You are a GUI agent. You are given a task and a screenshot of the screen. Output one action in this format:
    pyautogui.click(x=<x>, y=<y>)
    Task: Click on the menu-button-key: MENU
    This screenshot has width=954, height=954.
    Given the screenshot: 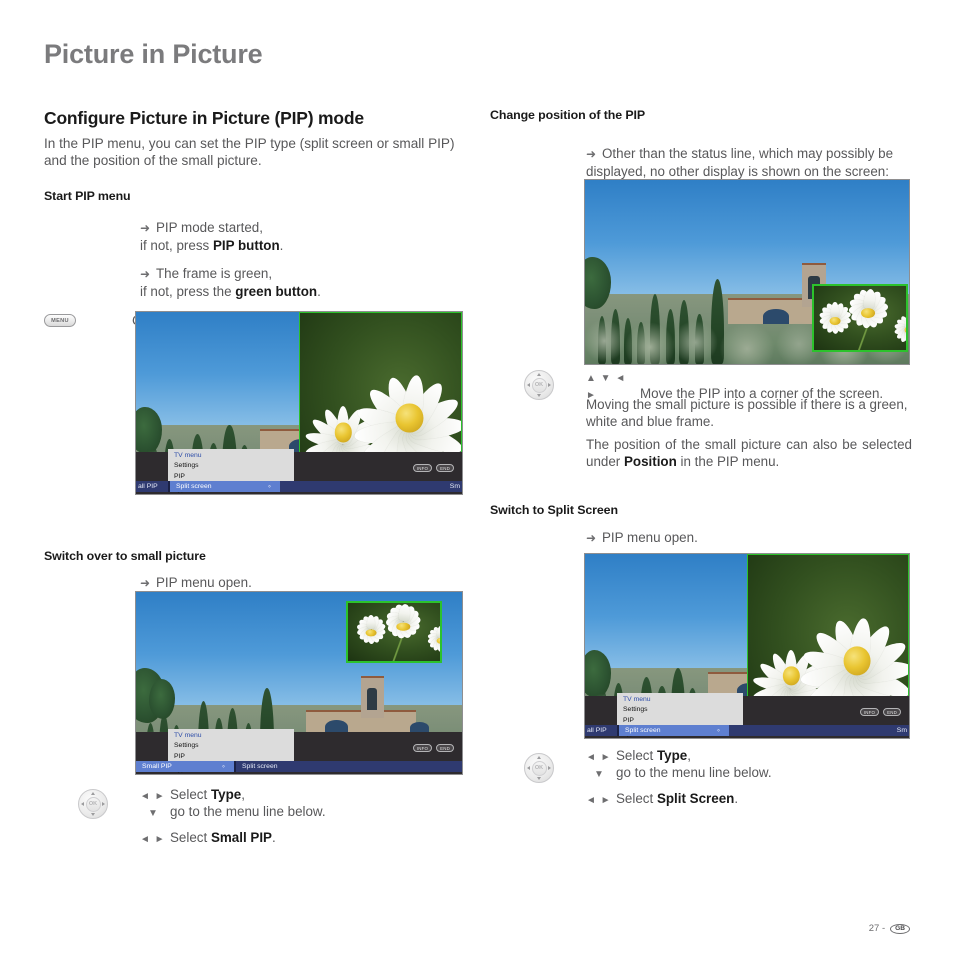 What is the action you would take?
    pyautogui.click(x=60, y=320)
    